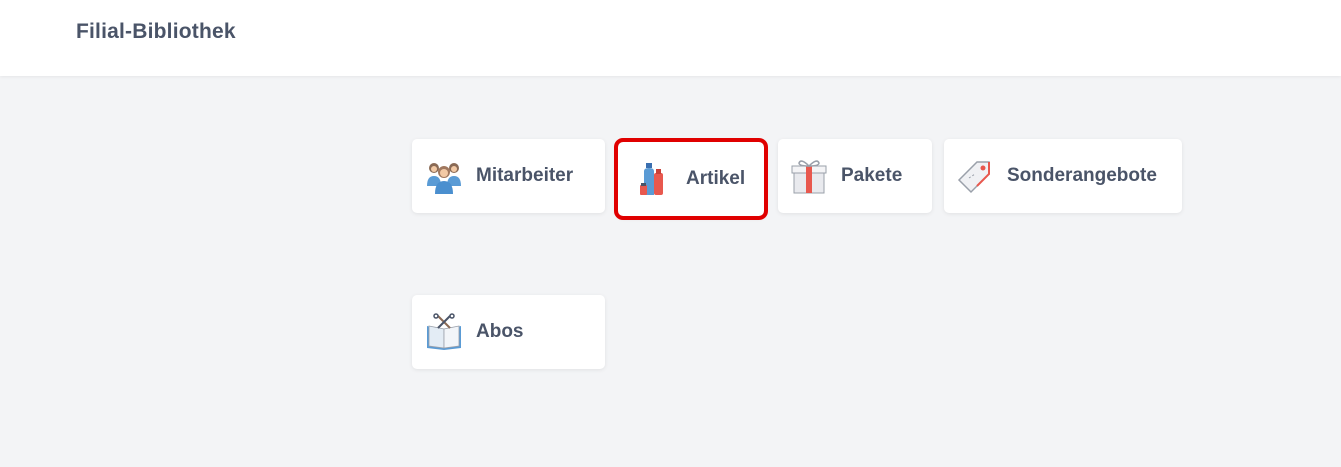 The height and width of the screenshot is (467, 1341). I want to click on tile-sonderangebote: Sonderangebote, so click(1063, 176).